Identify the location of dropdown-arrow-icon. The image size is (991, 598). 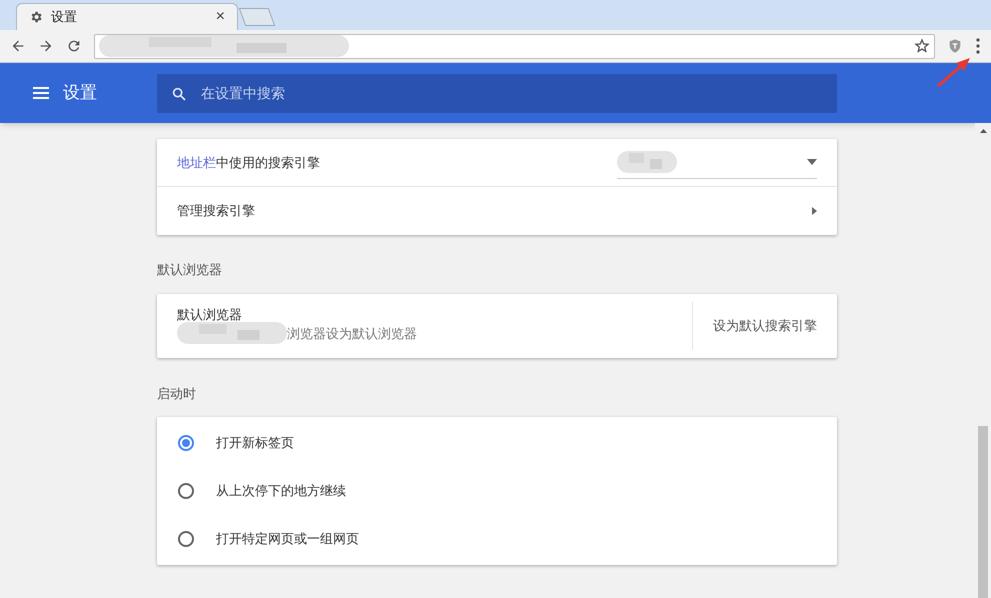
(812, 162).